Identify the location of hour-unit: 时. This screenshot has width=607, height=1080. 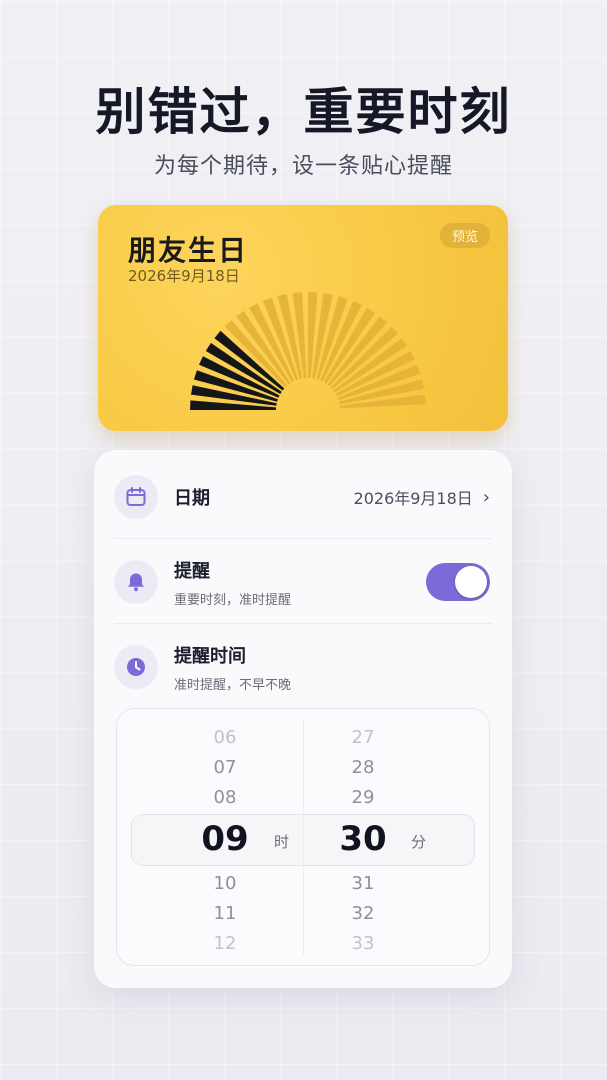
(282, 842).